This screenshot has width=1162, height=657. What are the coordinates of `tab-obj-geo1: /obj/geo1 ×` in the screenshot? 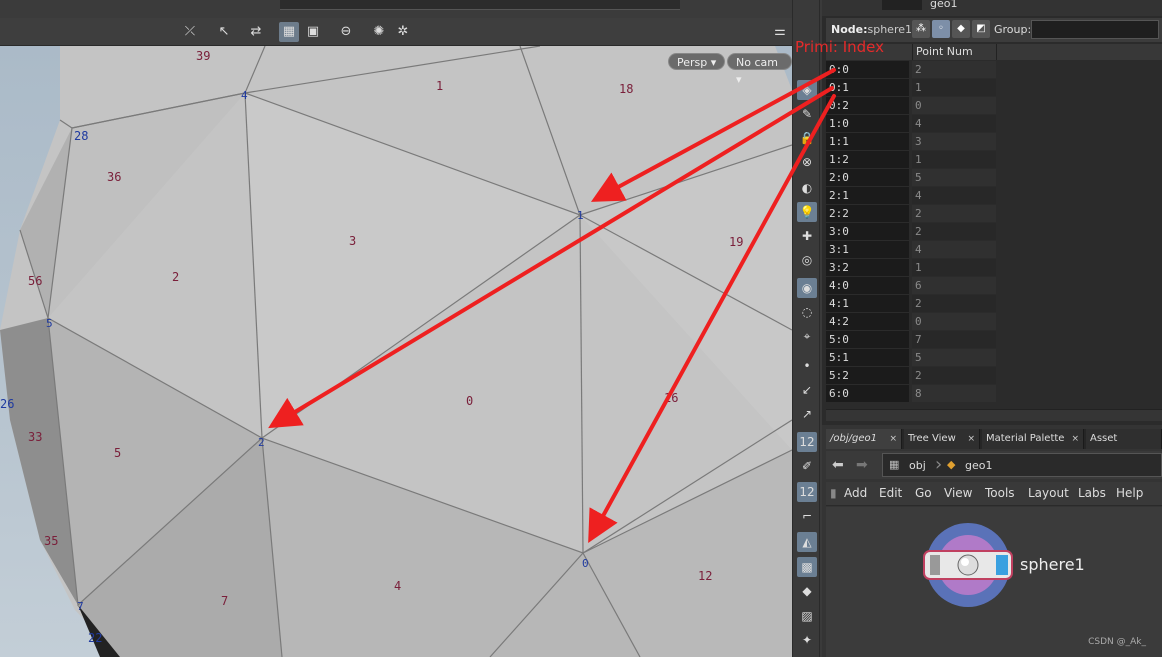 It's located at (864, 439).